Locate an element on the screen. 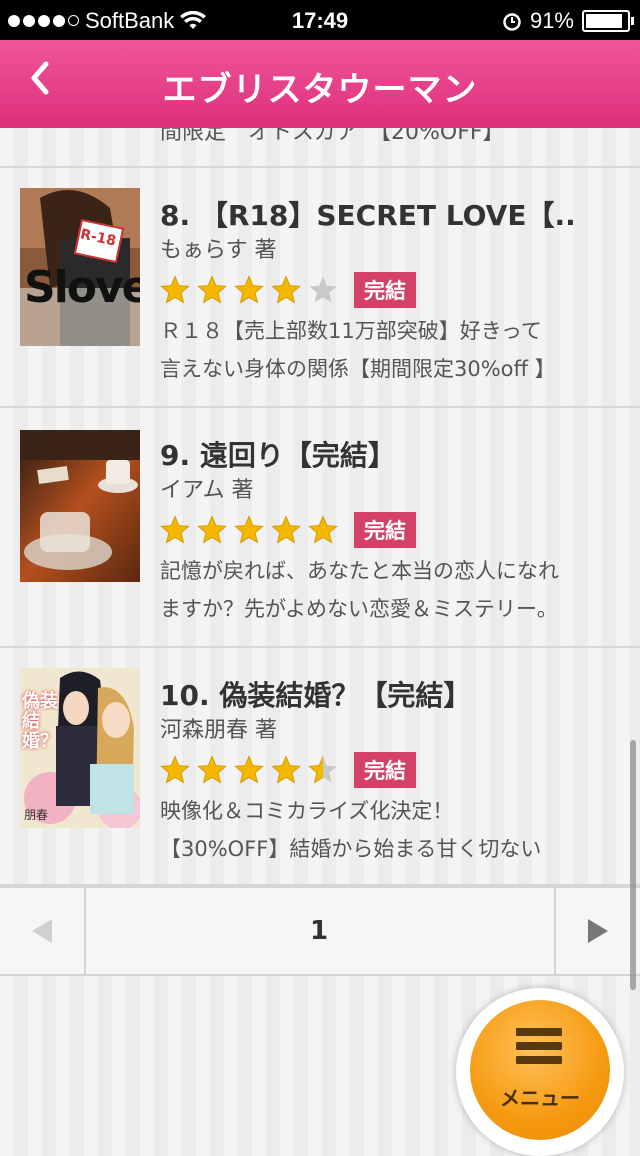 The width and height of the screenshot is (640, 1156). status-bar: SoftBank 17:49 91% is located at coordinates (320, 20).